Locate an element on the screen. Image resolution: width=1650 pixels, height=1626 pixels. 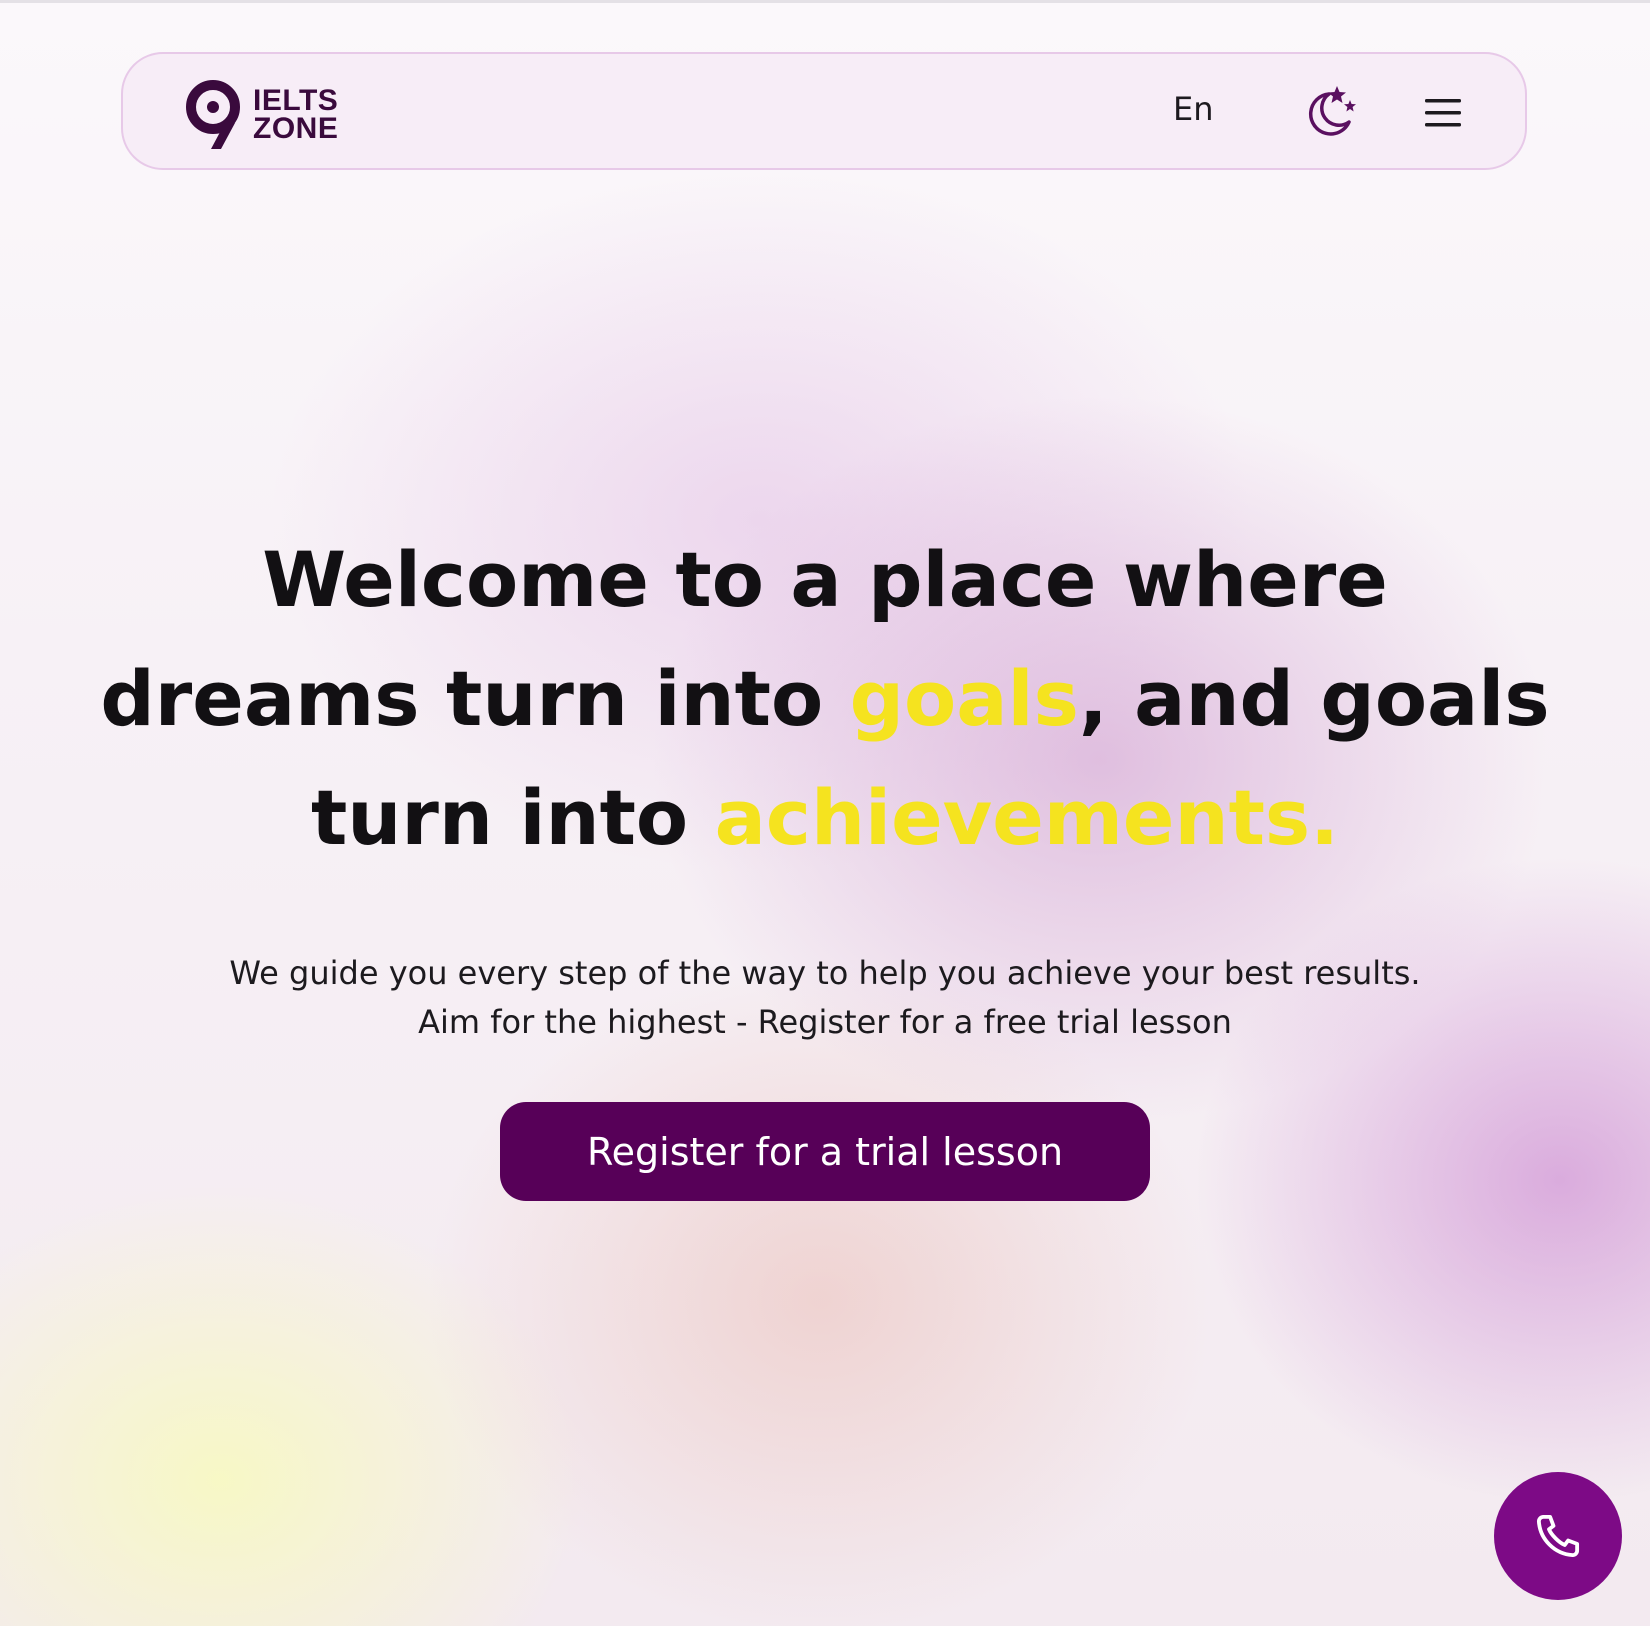
headline-text: Welcome to a place where is located at coordinates (825, 579).